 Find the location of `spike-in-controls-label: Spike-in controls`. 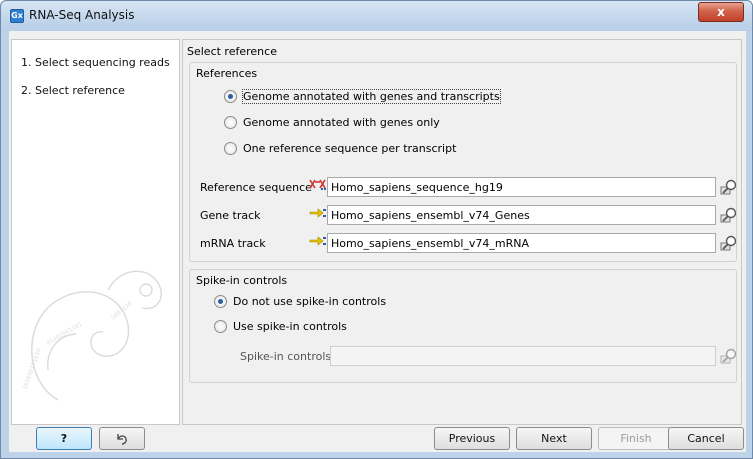

spike-in-controls-label: Spike-in controls is located at coordinates (286, 356).